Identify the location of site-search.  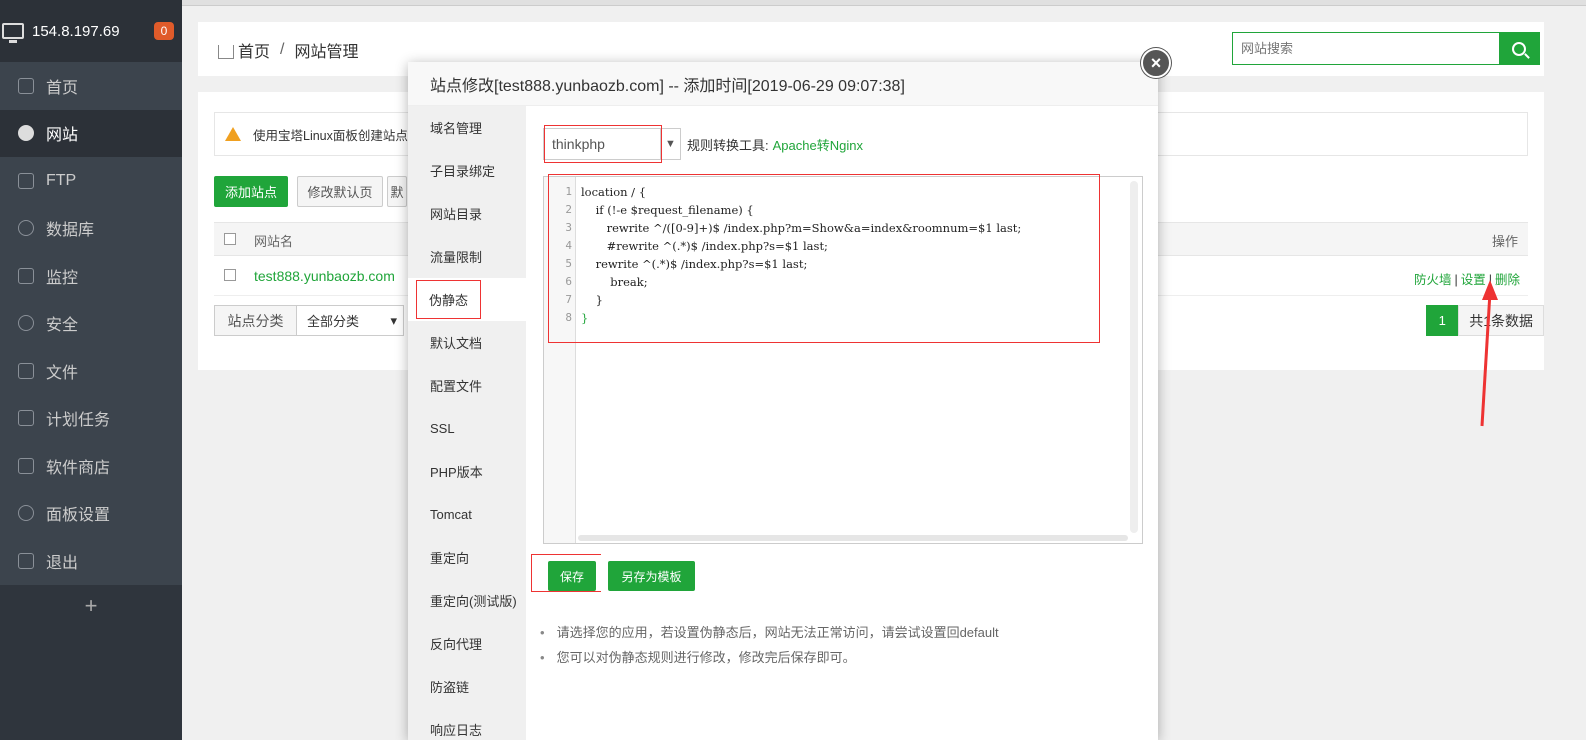
(1386, 48).